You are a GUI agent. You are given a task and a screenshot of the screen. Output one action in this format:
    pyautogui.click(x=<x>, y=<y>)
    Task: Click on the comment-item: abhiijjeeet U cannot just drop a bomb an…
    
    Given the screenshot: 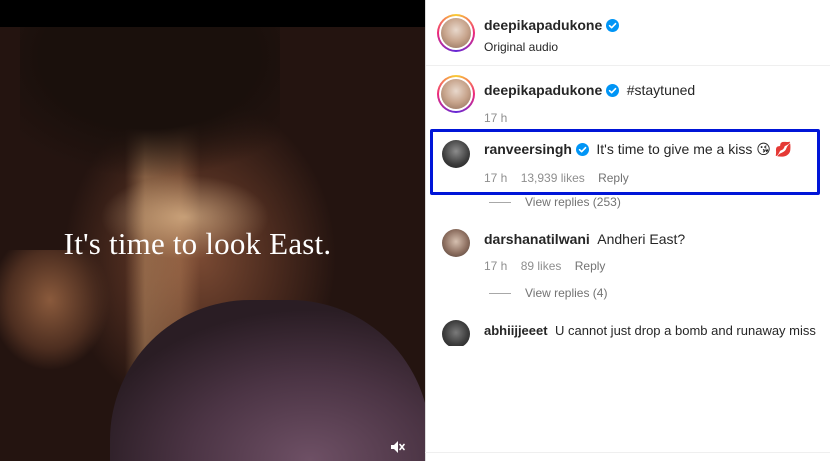 What is the action you would take?
    pyautogui.click(x=650, y=331)
    